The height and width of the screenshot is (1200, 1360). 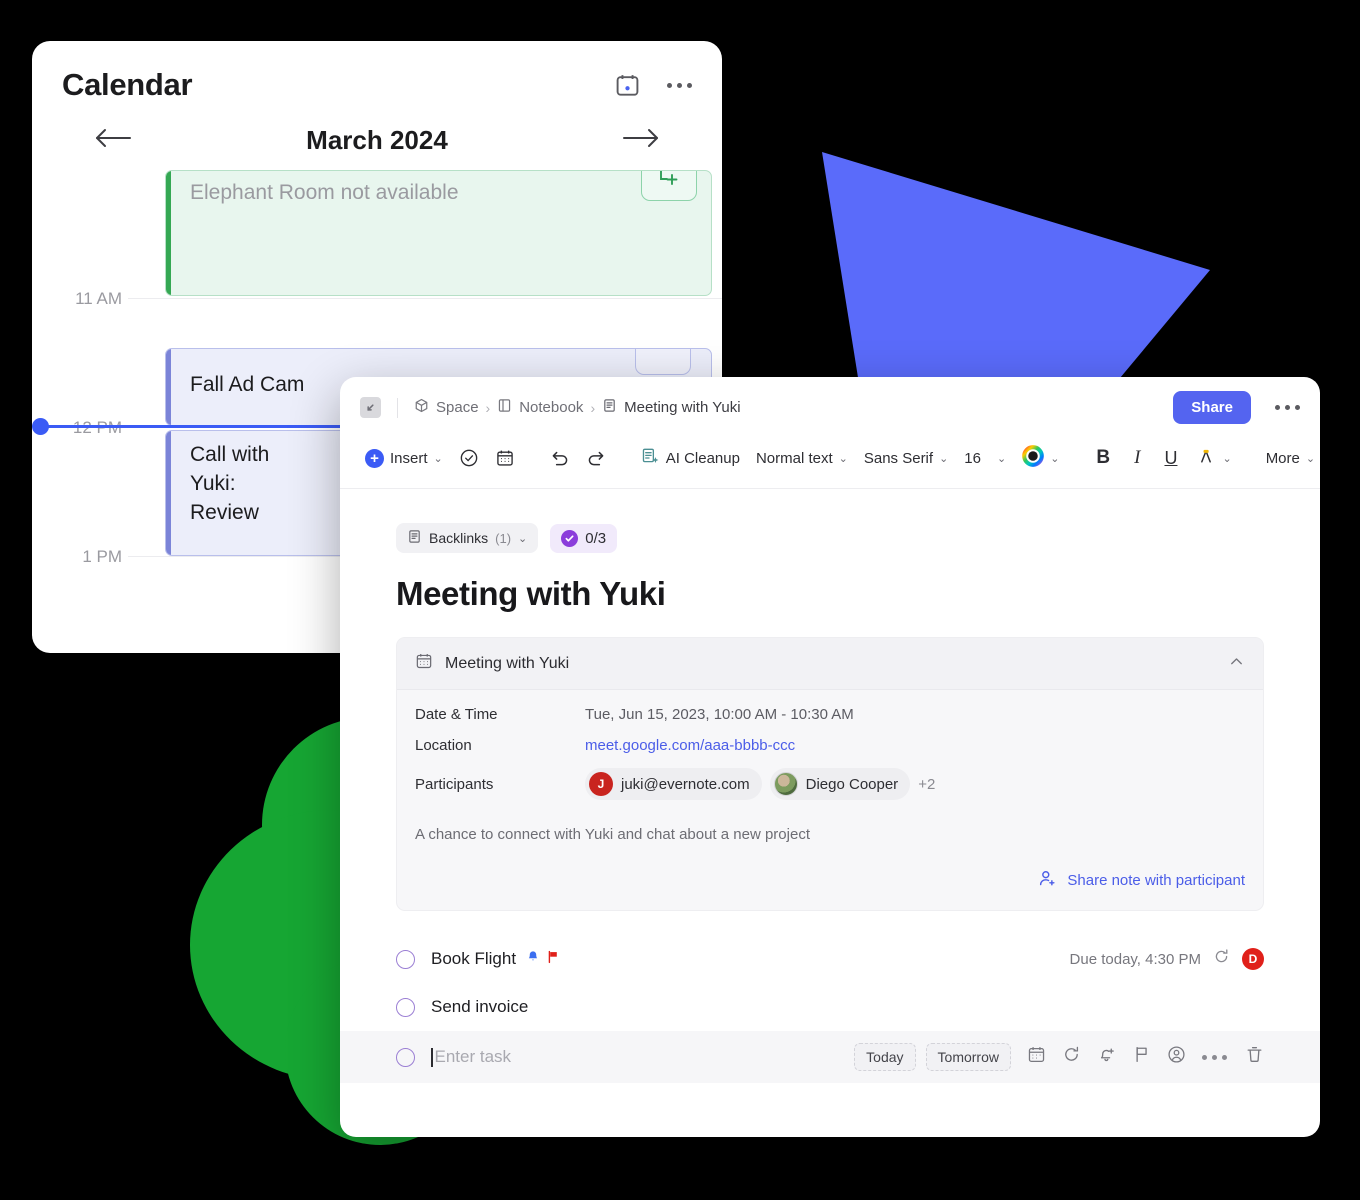 I want to click on backlinks-icon, so click(x=414, y=538).